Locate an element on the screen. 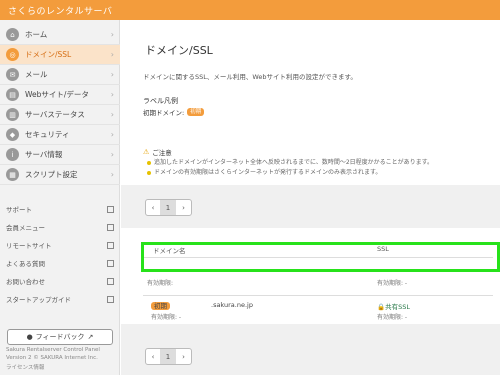 Image resolution: width=500 pixels, height=375 pixels. sidebar-item-label: サーバステータス is located at coordinates (55, 114).